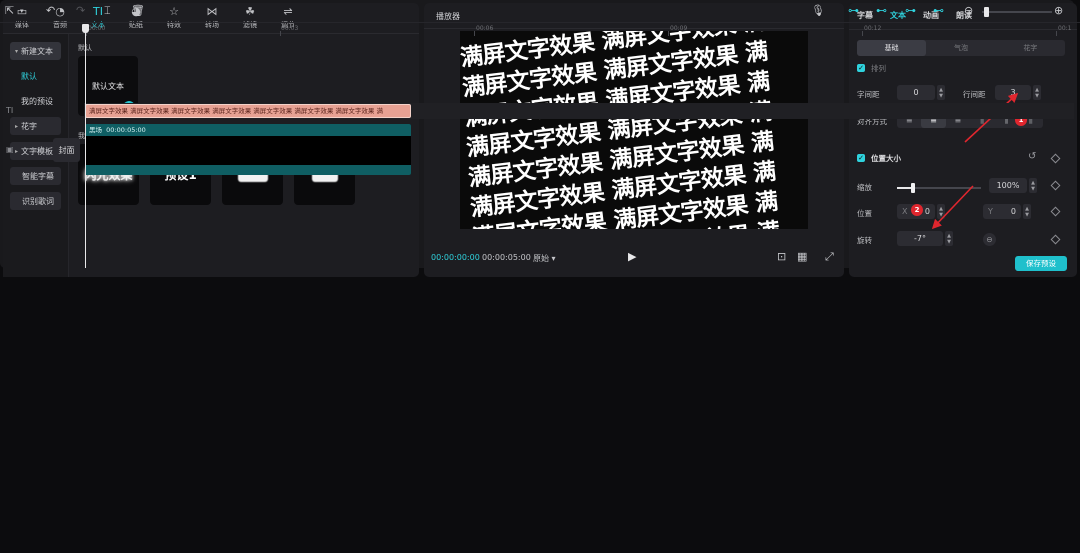  I want to click on rotate-label: 旋转, so click(864, 240).